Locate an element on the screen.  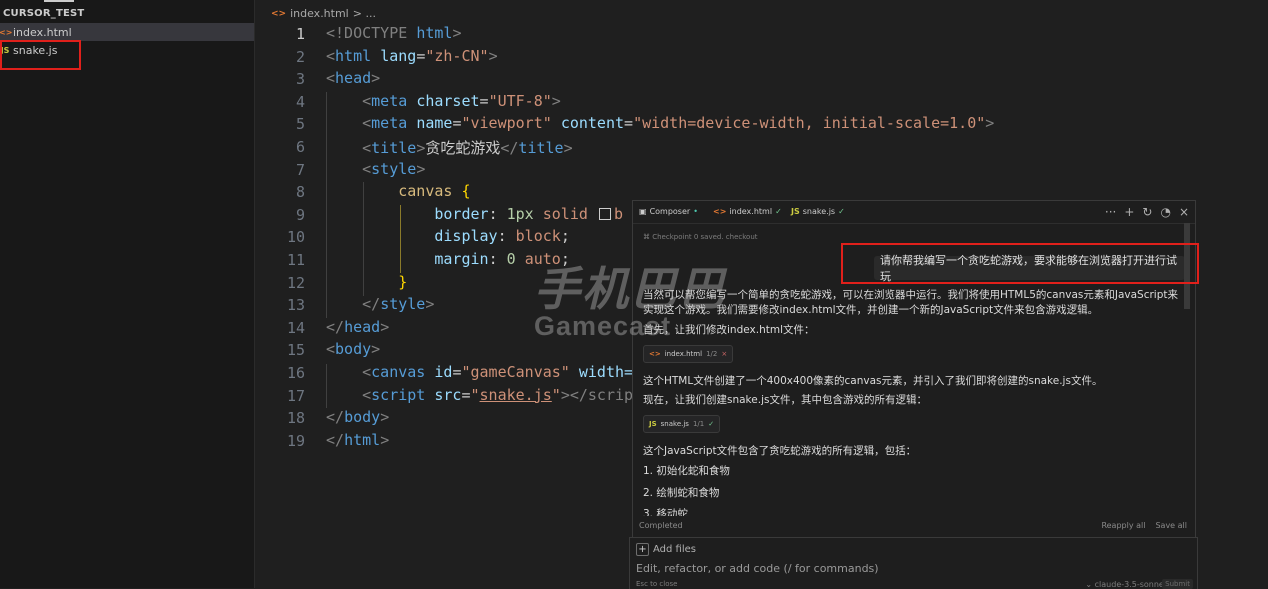
code-token: "UTF-8" is located at coordinates (520, 100).